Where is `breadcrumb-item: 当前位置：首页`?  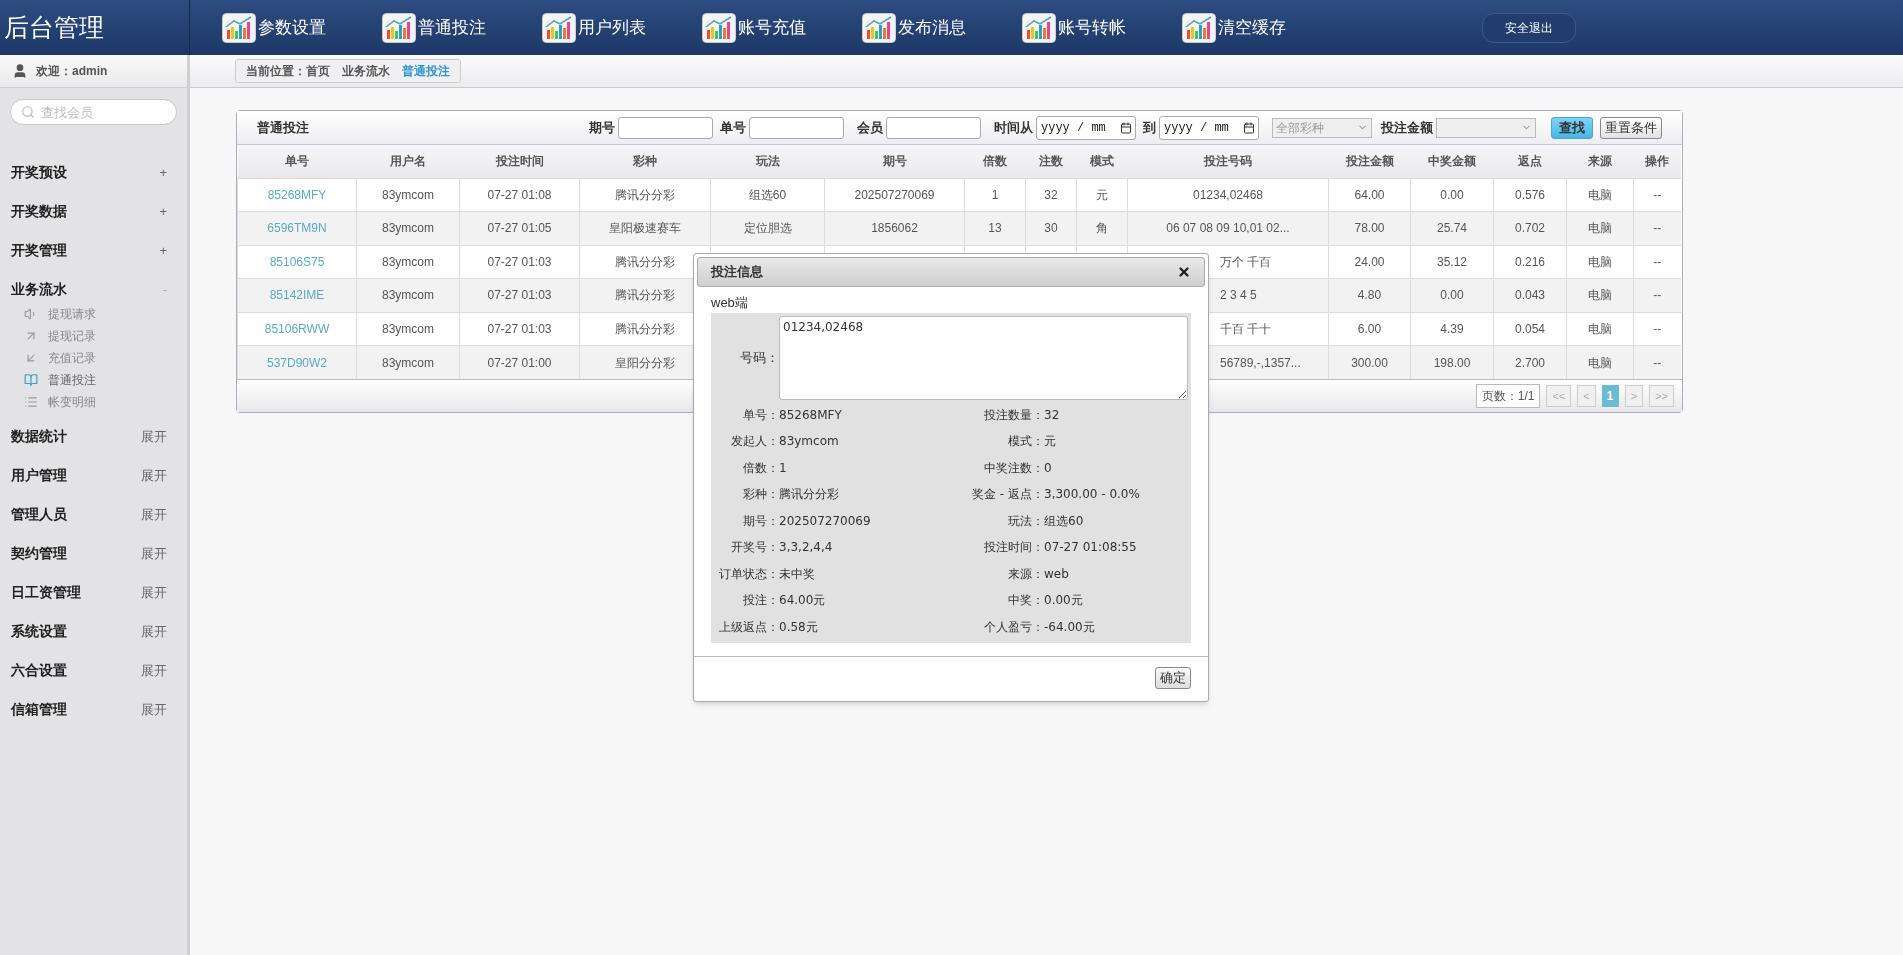
breadcrumb-item: 当前位置：首页 is located at coordinates (288, 71).